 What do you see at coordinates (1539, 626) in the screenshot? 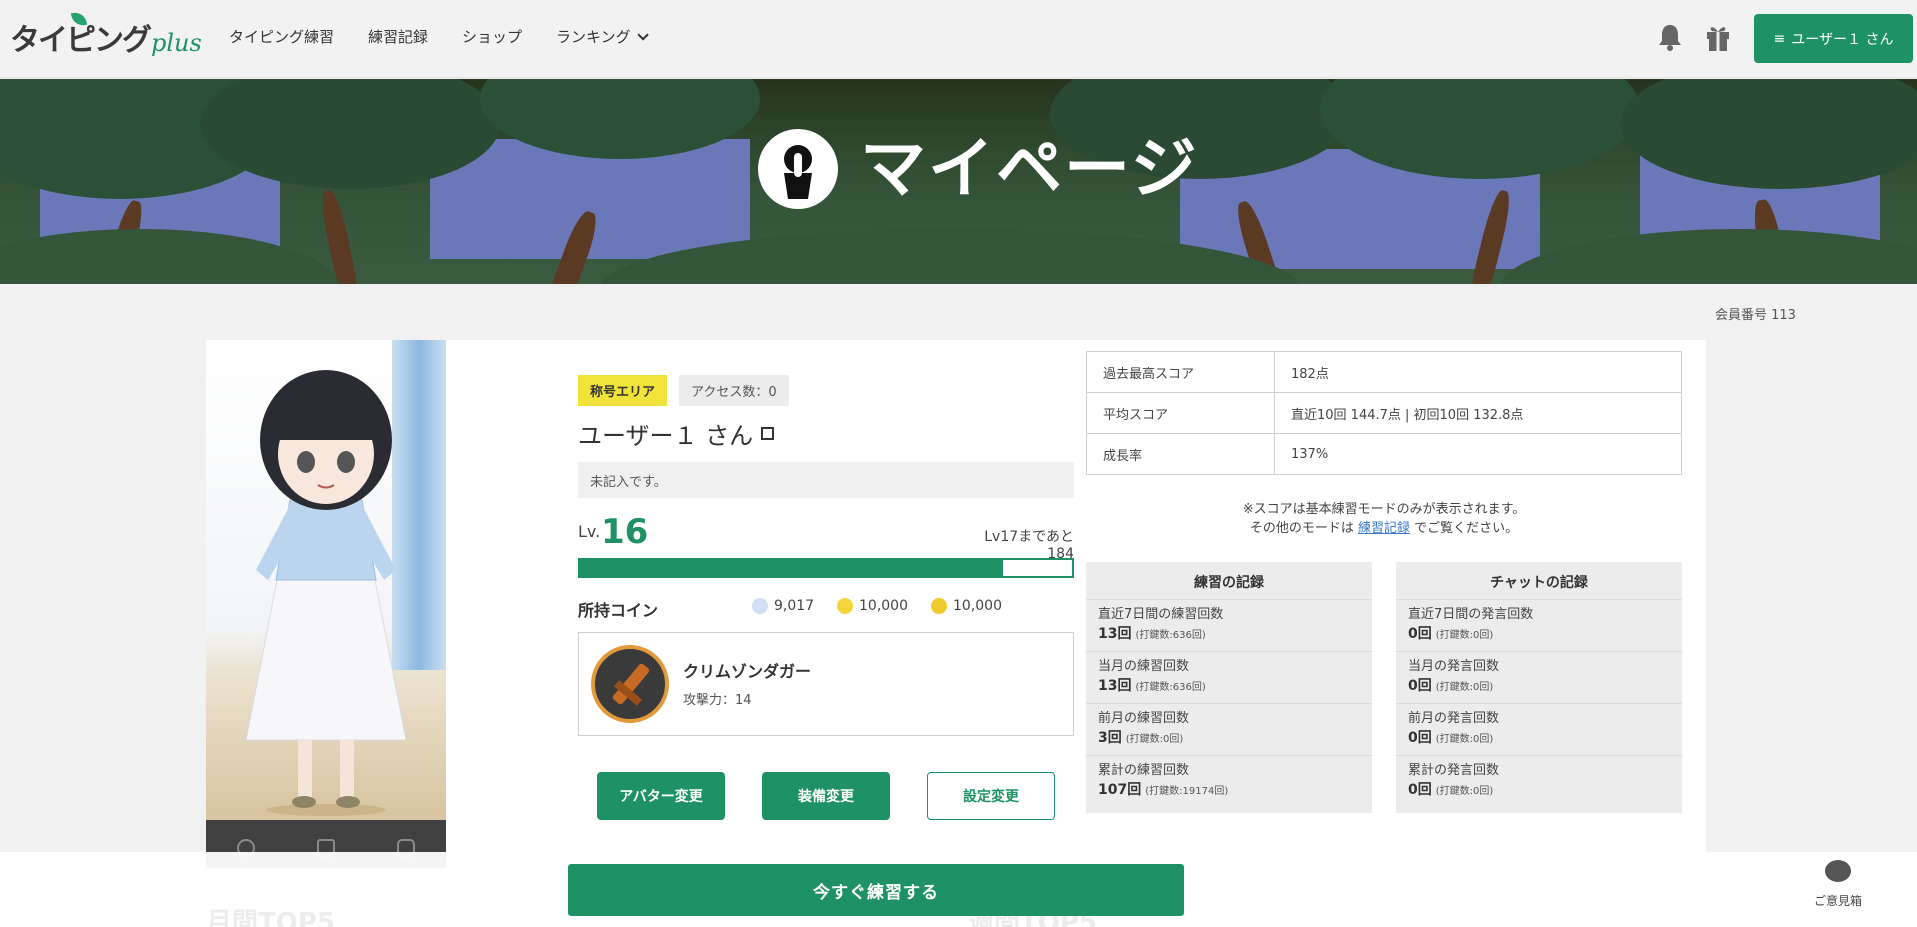
I see `list-item: 直近7日間の発言回数 0回 (打鍵数:0回)` at bounding box center [1539, 626].